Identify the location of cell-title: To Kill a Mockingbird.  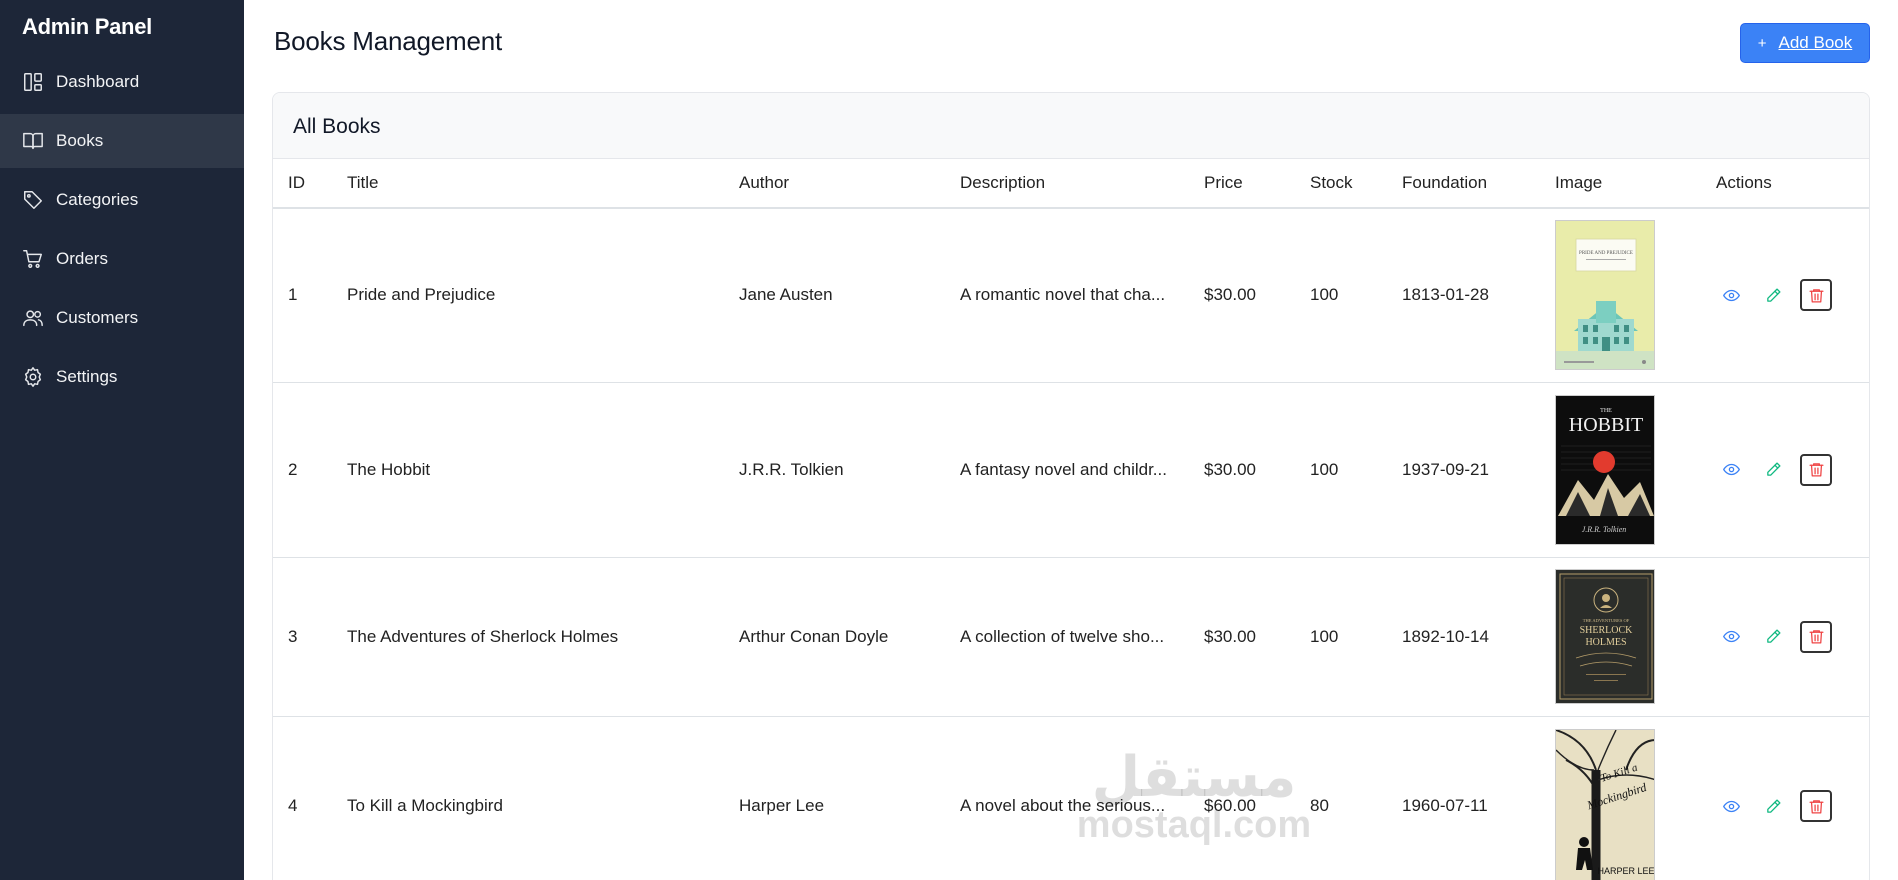
(528, 798).